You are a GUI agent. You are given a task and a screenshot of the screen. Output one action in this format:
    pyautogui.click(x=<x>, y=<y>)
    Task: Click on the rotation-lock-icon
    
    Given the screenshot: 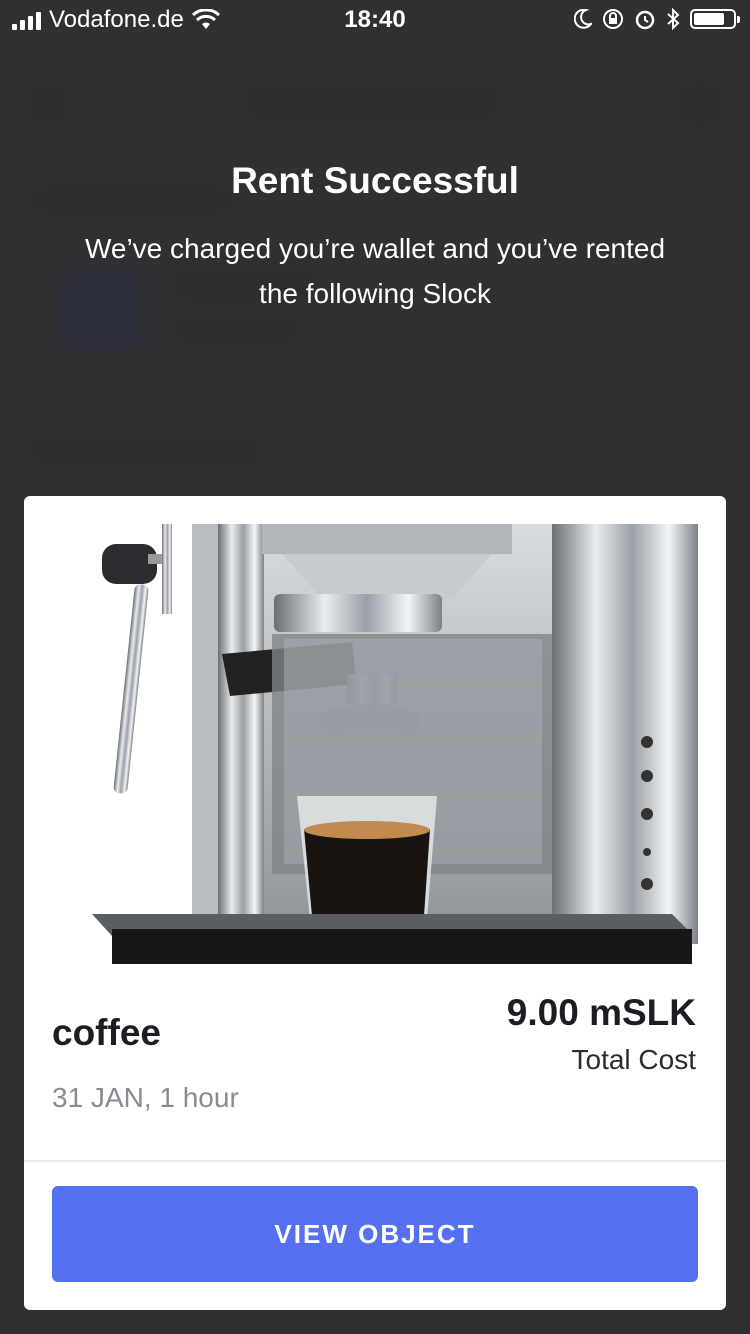 What is the action you would take?
    pyautogui.click(x=613, y=19)
    